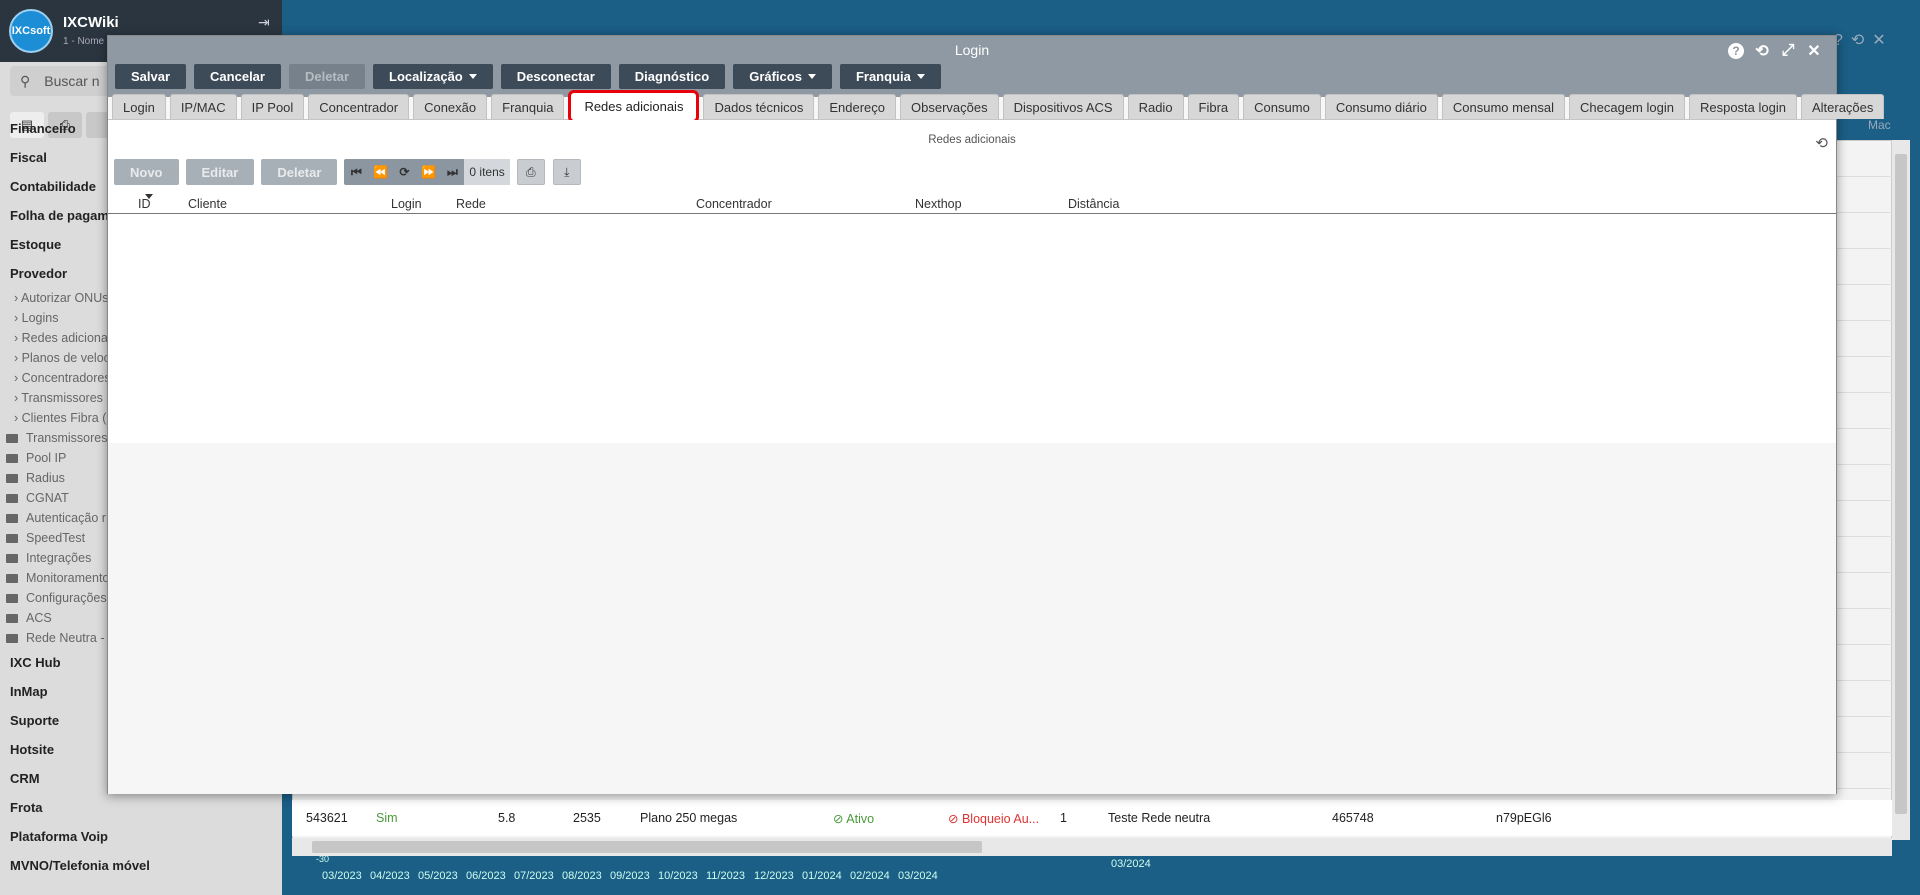  I want to click on prev-page-icon: ⏪, so click(380, 172).